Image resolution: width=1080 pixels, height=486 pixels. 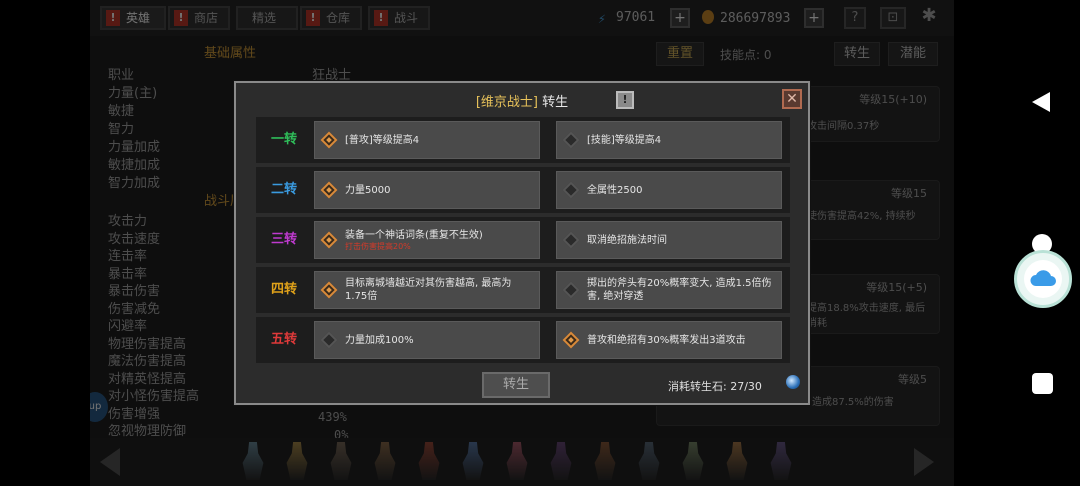 I want to click on add-energy-button: +, so click(x=680, y=18).